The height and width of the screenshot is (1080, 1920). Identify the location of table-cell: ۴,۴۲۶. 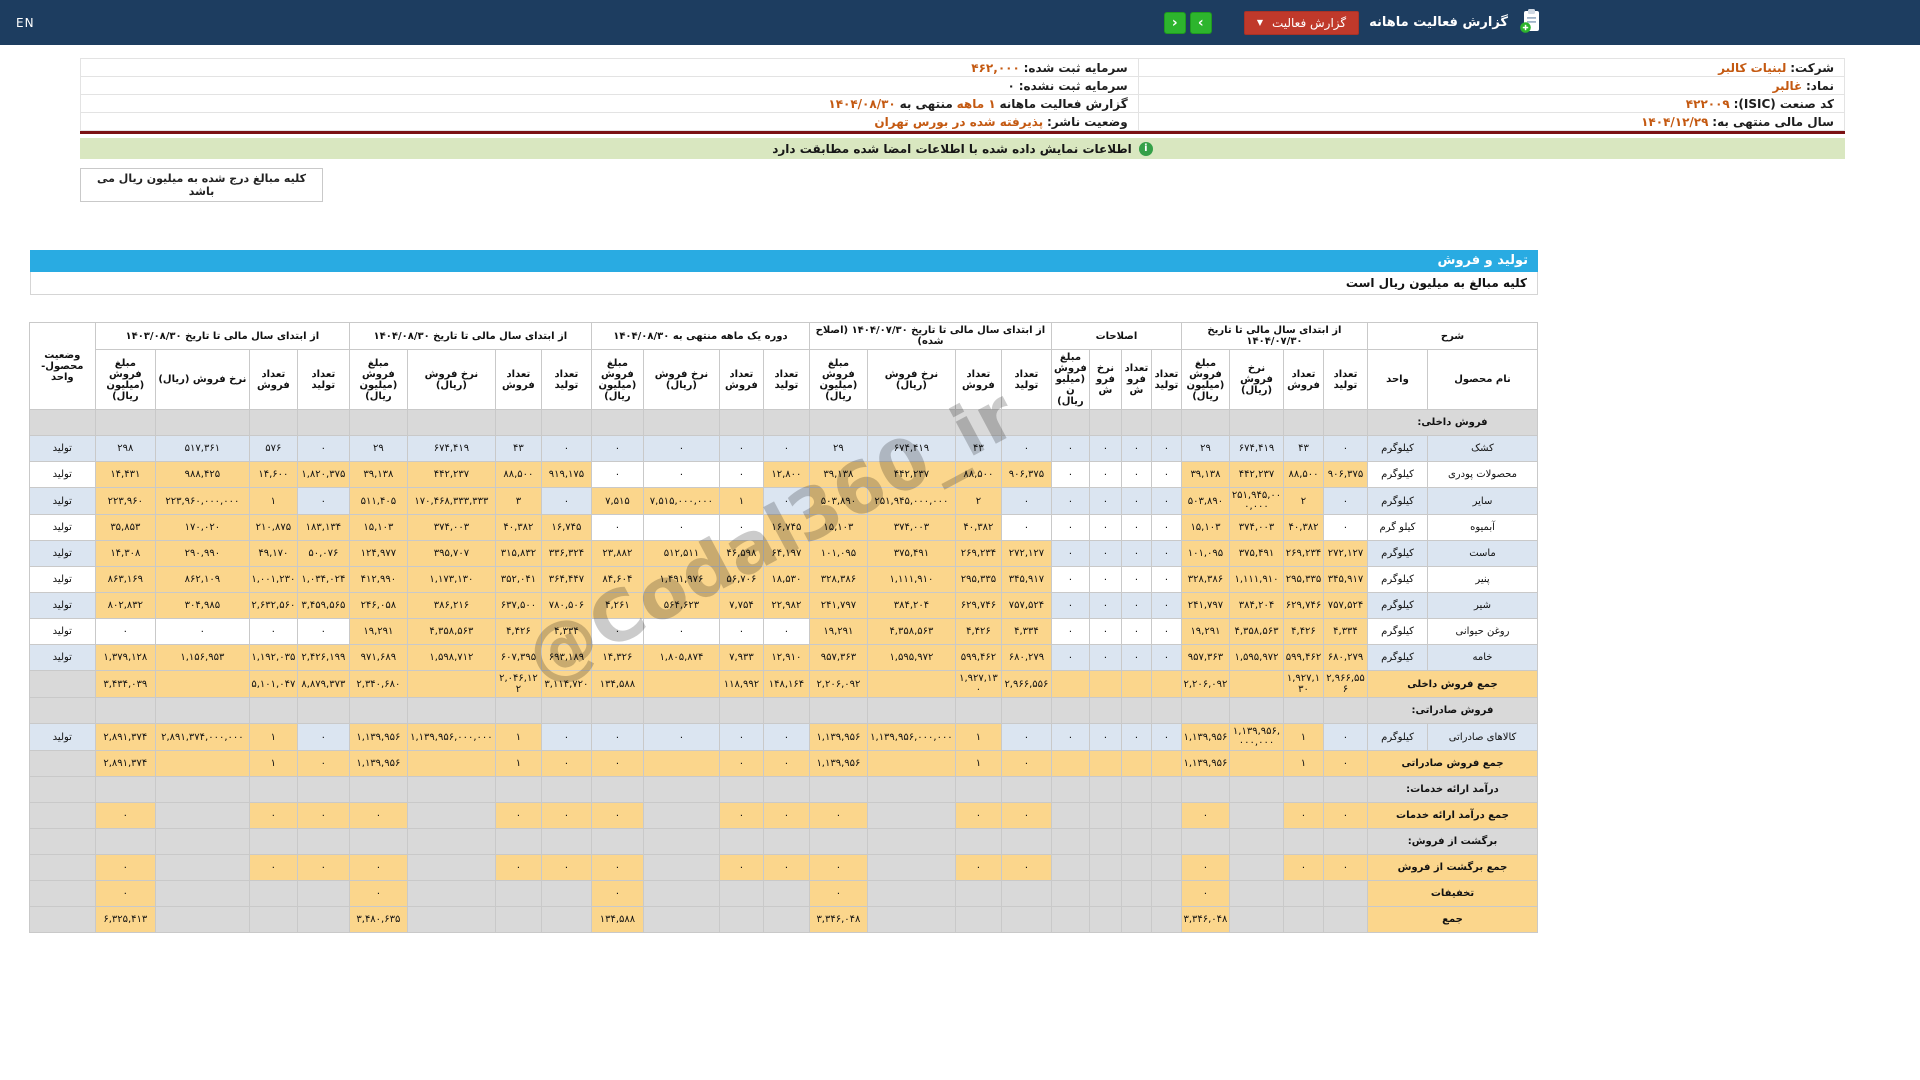
(978, 631).